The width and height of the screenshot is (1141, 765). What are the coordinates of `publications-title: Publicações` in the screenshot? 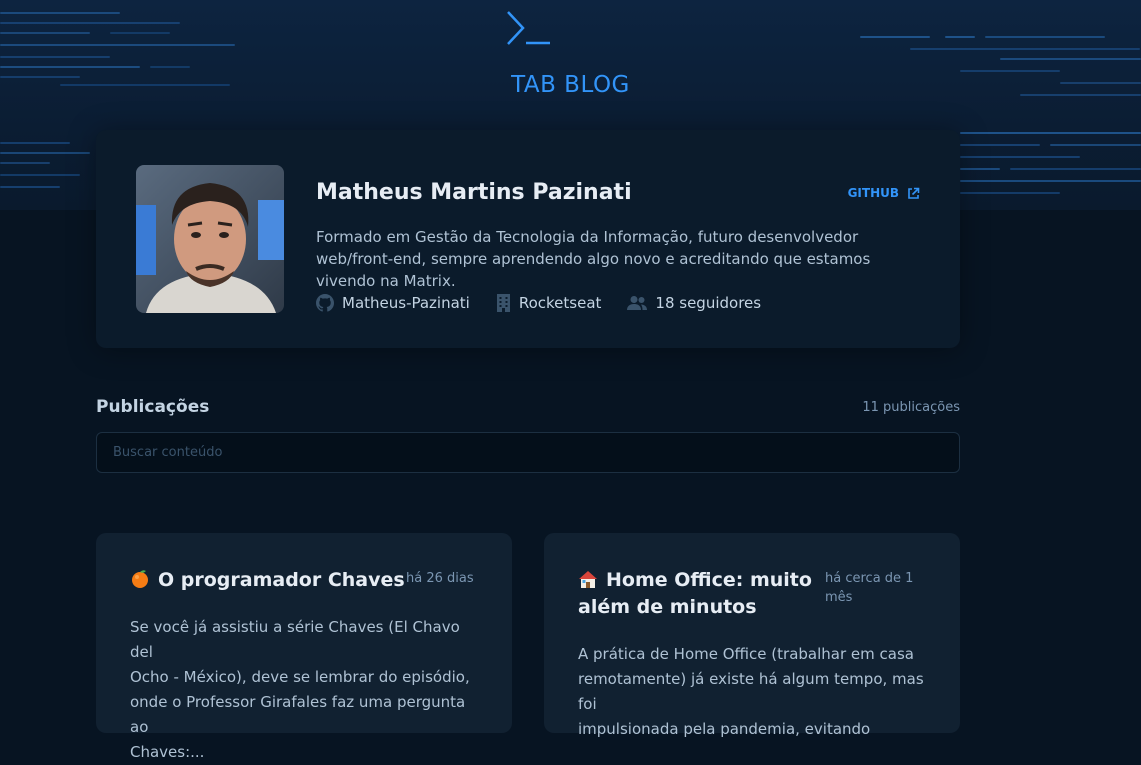 It's located at (153, 407).